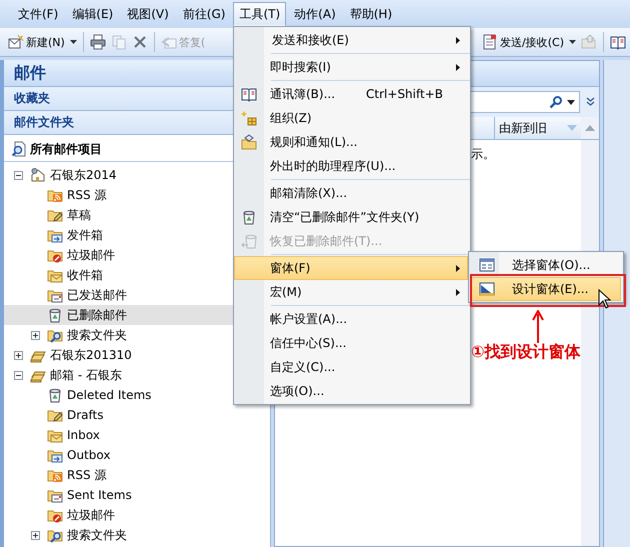  What do you see at coordinates (137, 535) in the screenshot?
I see `folder-item: 搜索文件夹` at bounding box center [137, 535].